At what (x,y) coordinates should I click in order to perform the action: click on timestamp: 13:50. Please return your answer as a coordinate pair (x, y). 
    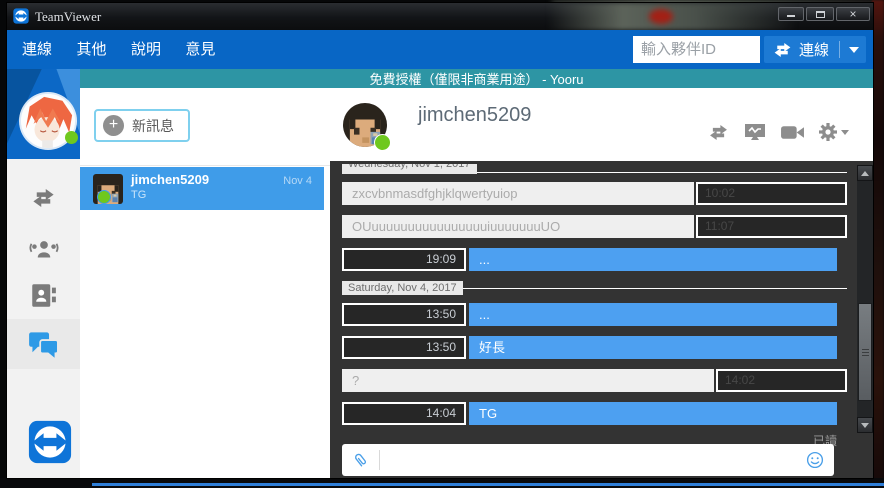
    Looking at the image, I should click on (404, 347).